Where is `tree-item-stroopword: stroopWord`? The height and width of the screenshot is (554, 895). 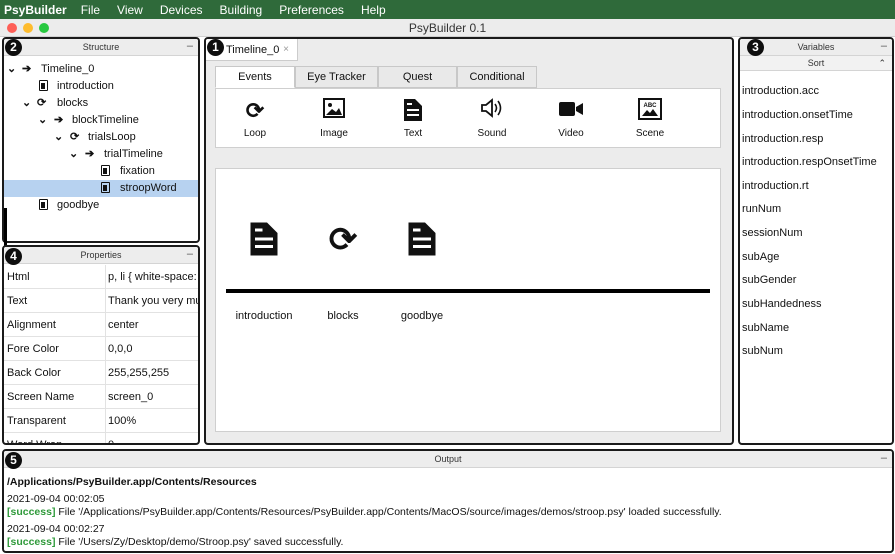 tree-item-stroopword: stroopWord is located at coordinates (101, 188).